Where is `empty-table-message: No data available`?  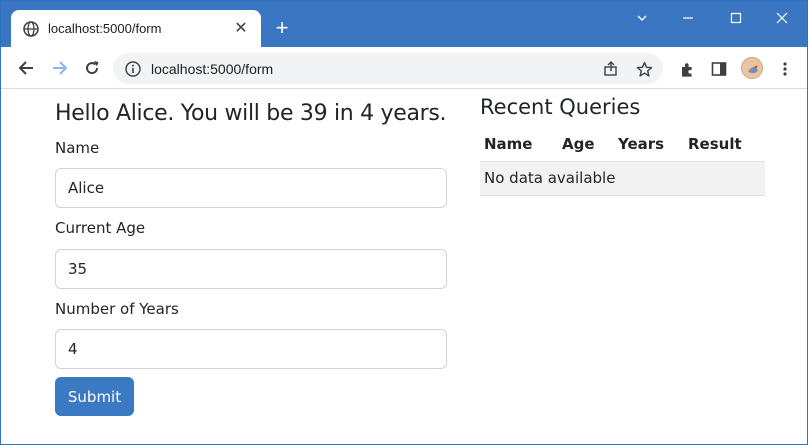
empty-table-message: No data available is located at coordinates (622, 178).